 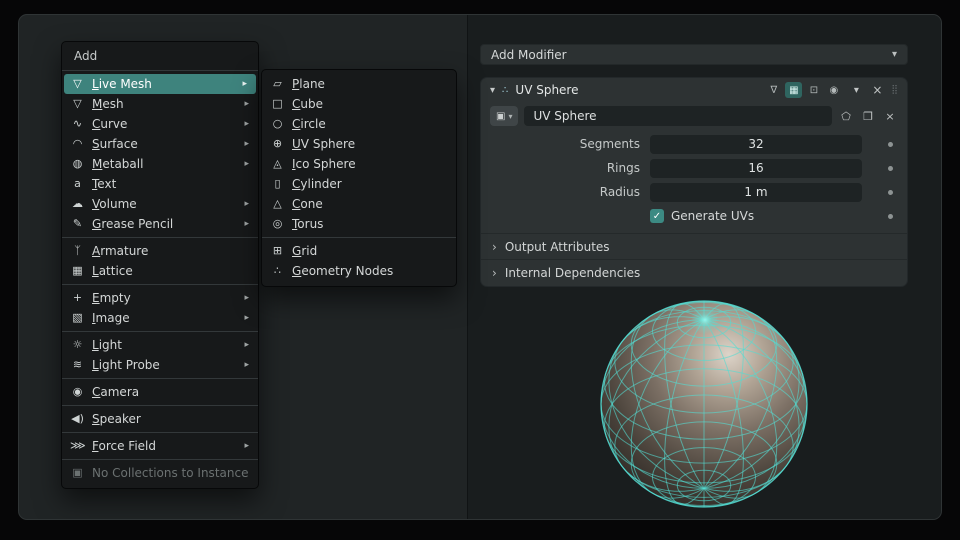 What do you see at coordinates (77, 418) in the screenshot?
I see `speaker-icon: ◀)` at bounding box center [77, 418].